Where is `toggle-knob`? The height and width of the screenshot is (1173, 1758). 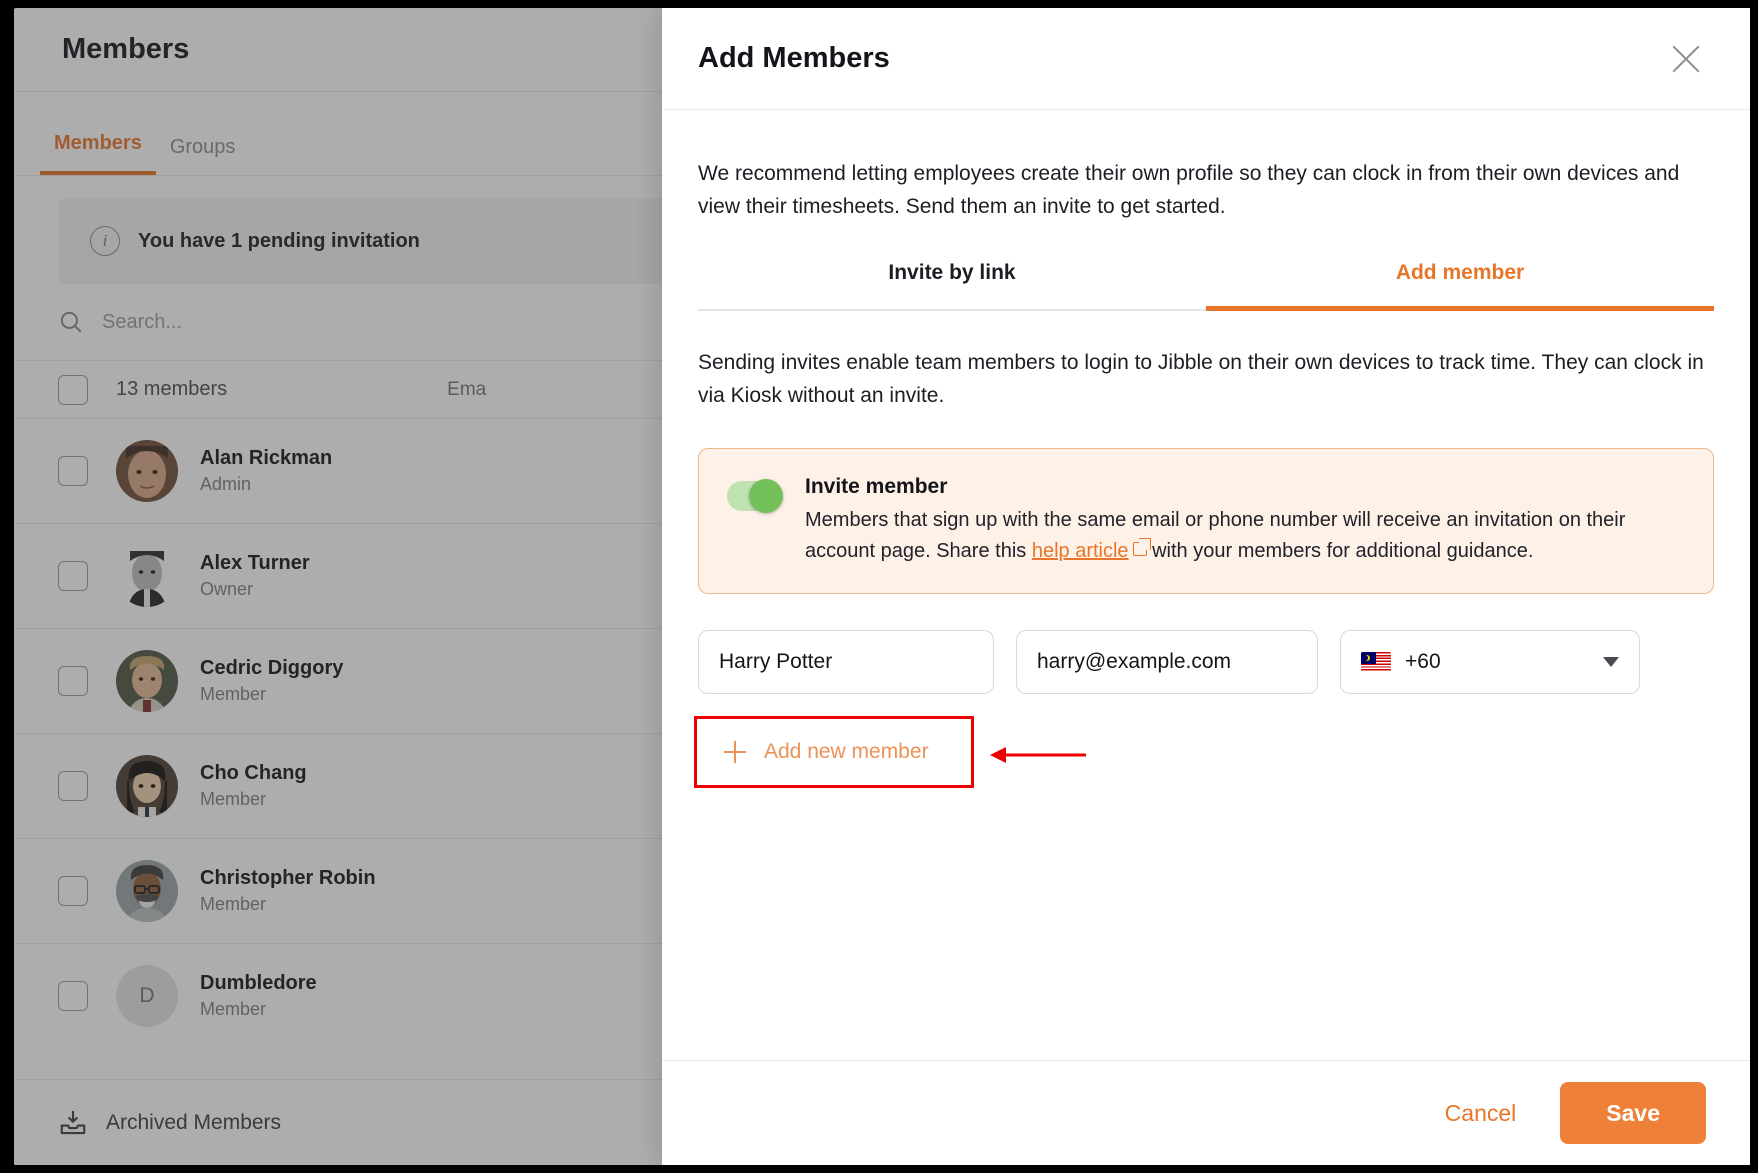 toggle-knob is located at coordinates (766, 496).